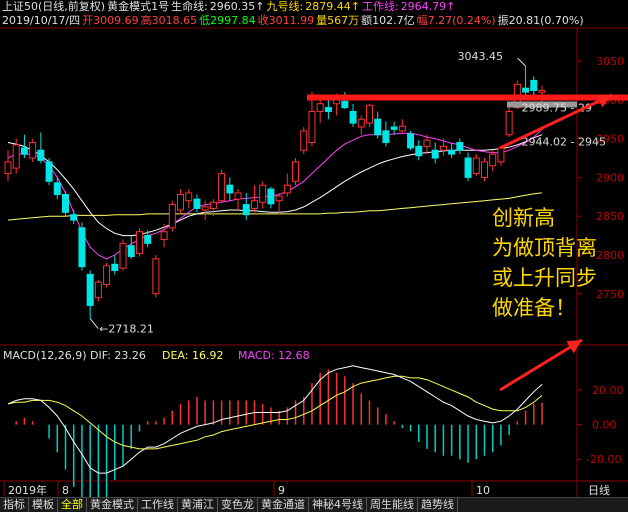  What do you see at coordinates (45, 355) in the screenshot?
I see `macd-header-0: MACD(12,26,9)` at bounding box center [45, 355].